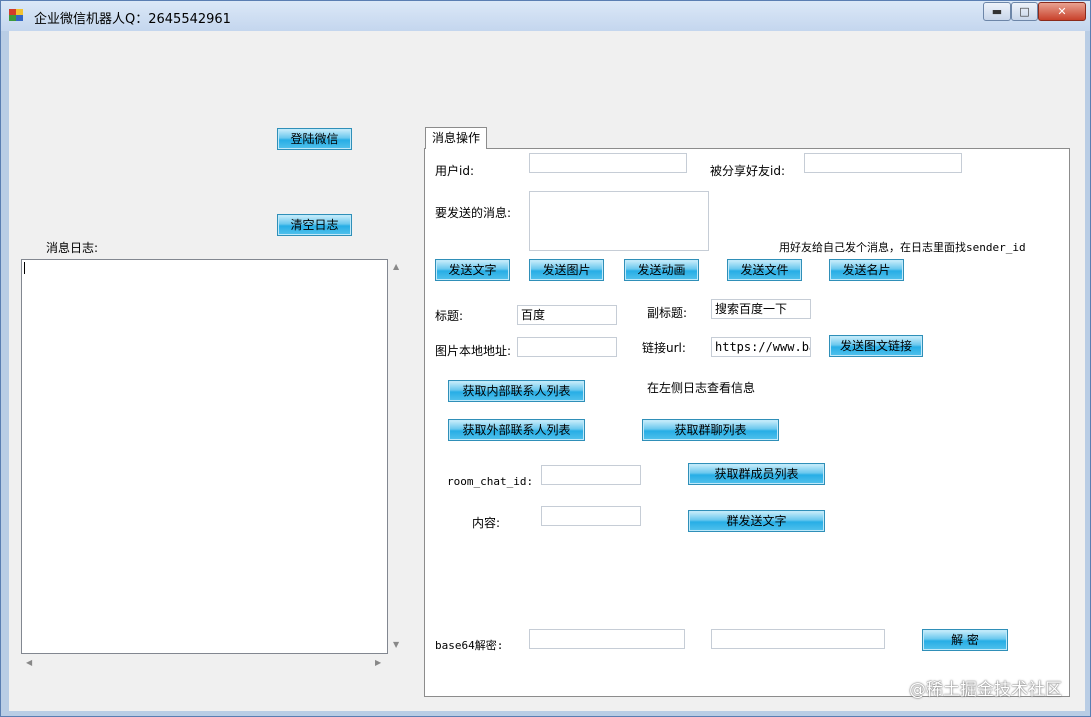  I want to click on sender-id-hint: 用好友给自己发个消息，在日志里面找sender_id, so click(902, 247).